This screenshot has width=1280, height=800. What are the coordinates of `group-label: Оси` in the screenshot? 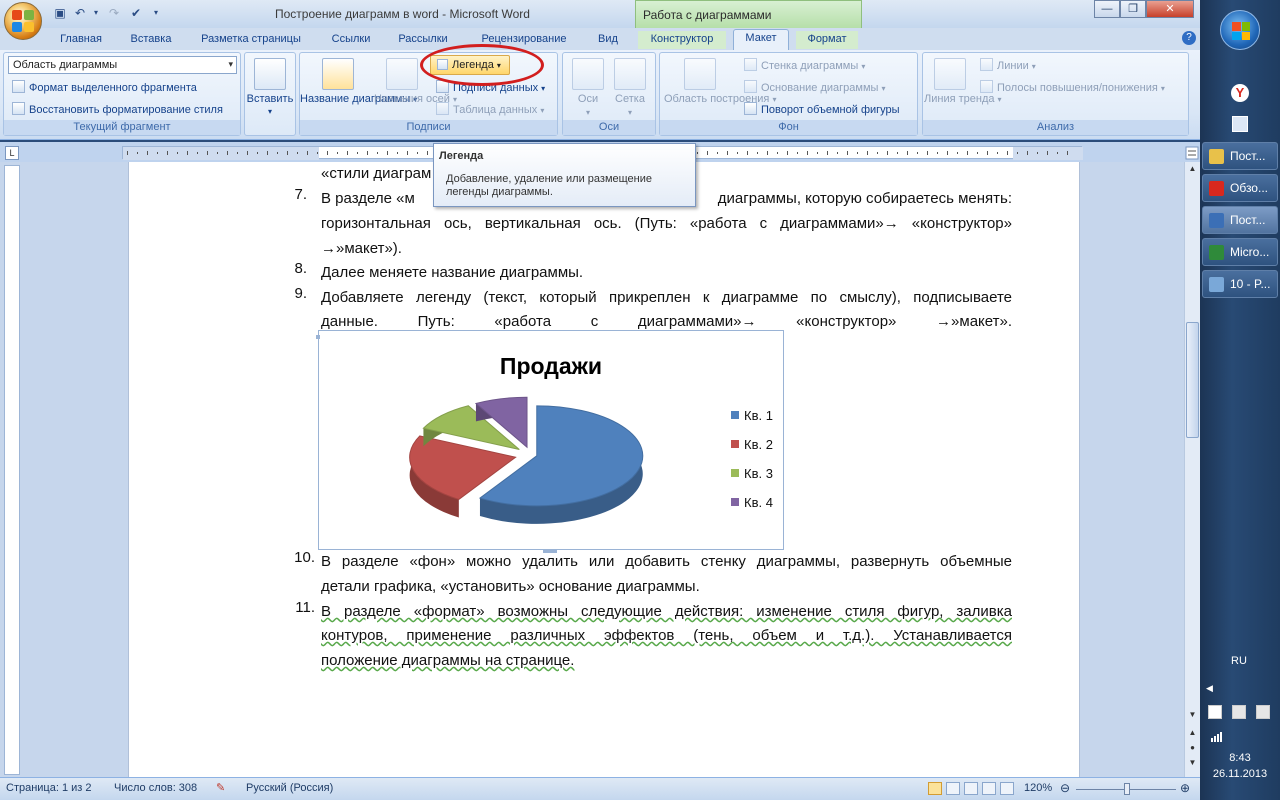 It's located at (609, 127).